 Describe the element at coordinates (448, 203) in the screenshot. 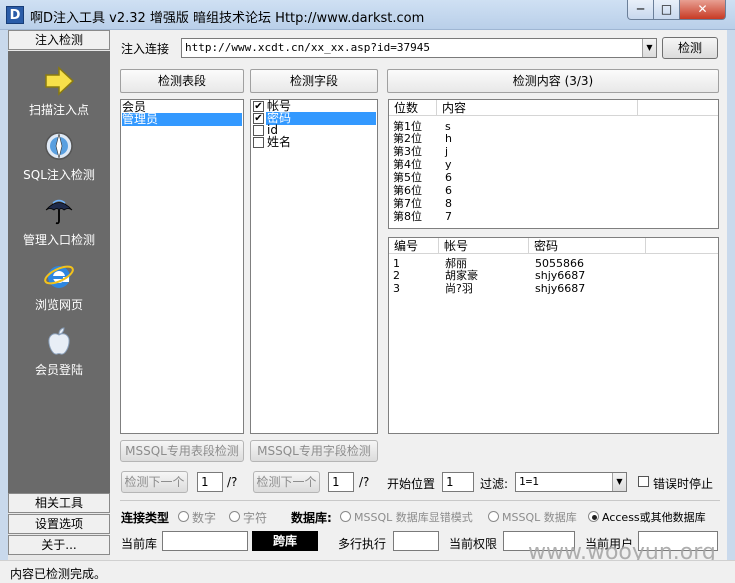

I see `table-cell: 8` at that location.